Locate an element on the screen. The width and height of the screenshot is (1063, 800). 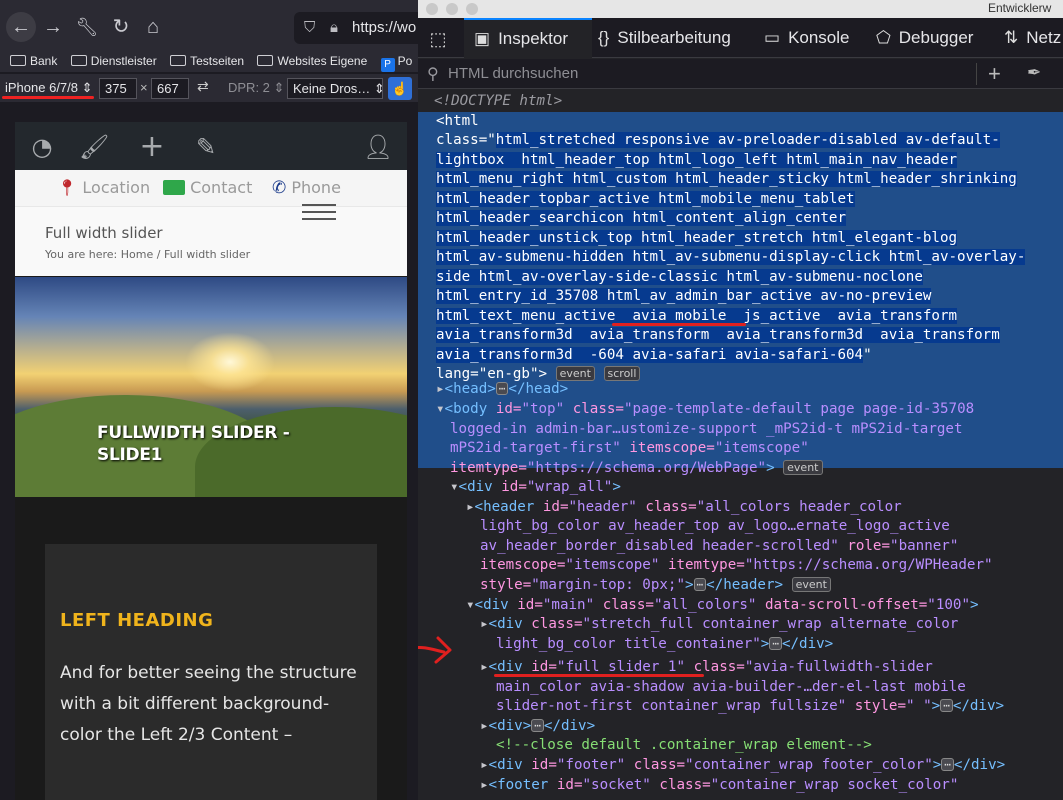
tab-network: ⇅ Netz is located at coordinates (1032, 38).